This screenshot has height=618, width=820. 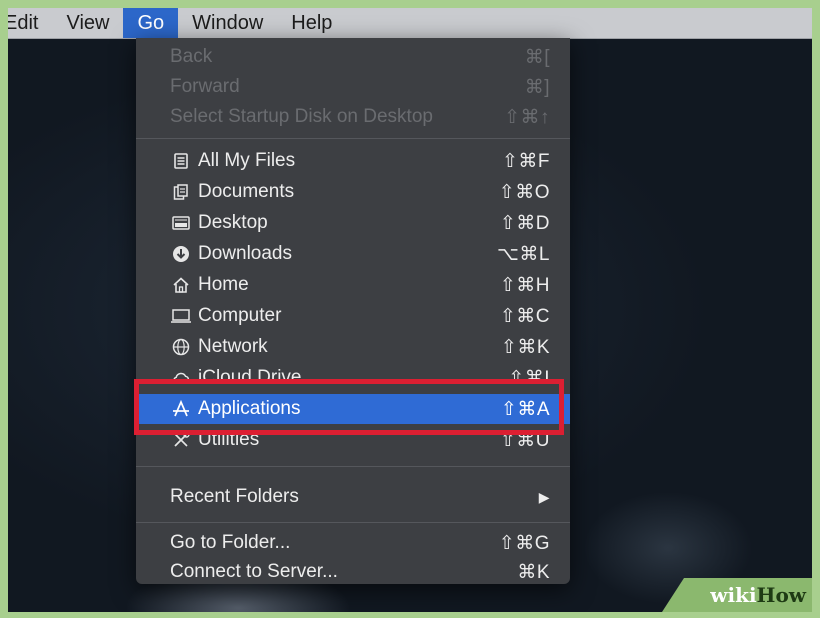 What do you see at coordinates (311, 23) in the screenshot?
I see `menubar-help: Help` at bounding box center [311, 23].